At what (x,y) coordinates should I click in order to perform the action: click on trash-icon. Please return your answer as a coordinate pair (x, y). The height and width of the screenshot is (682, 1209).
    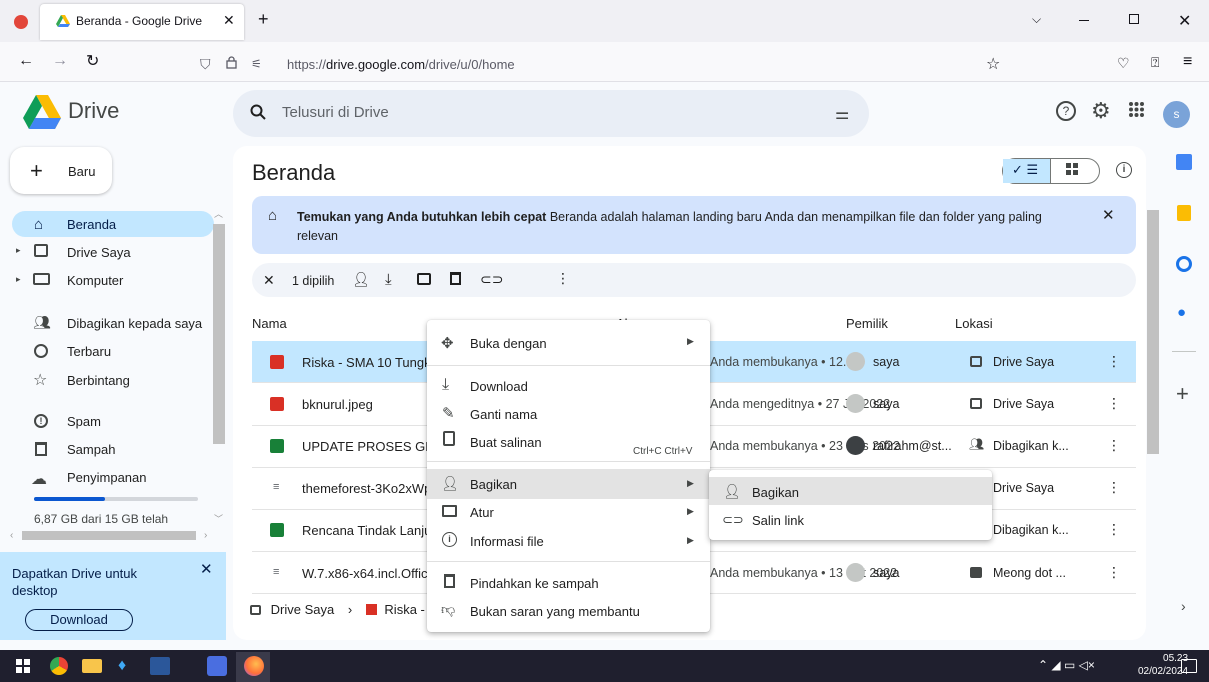
    Looking at the image, I should click on (455, 278).